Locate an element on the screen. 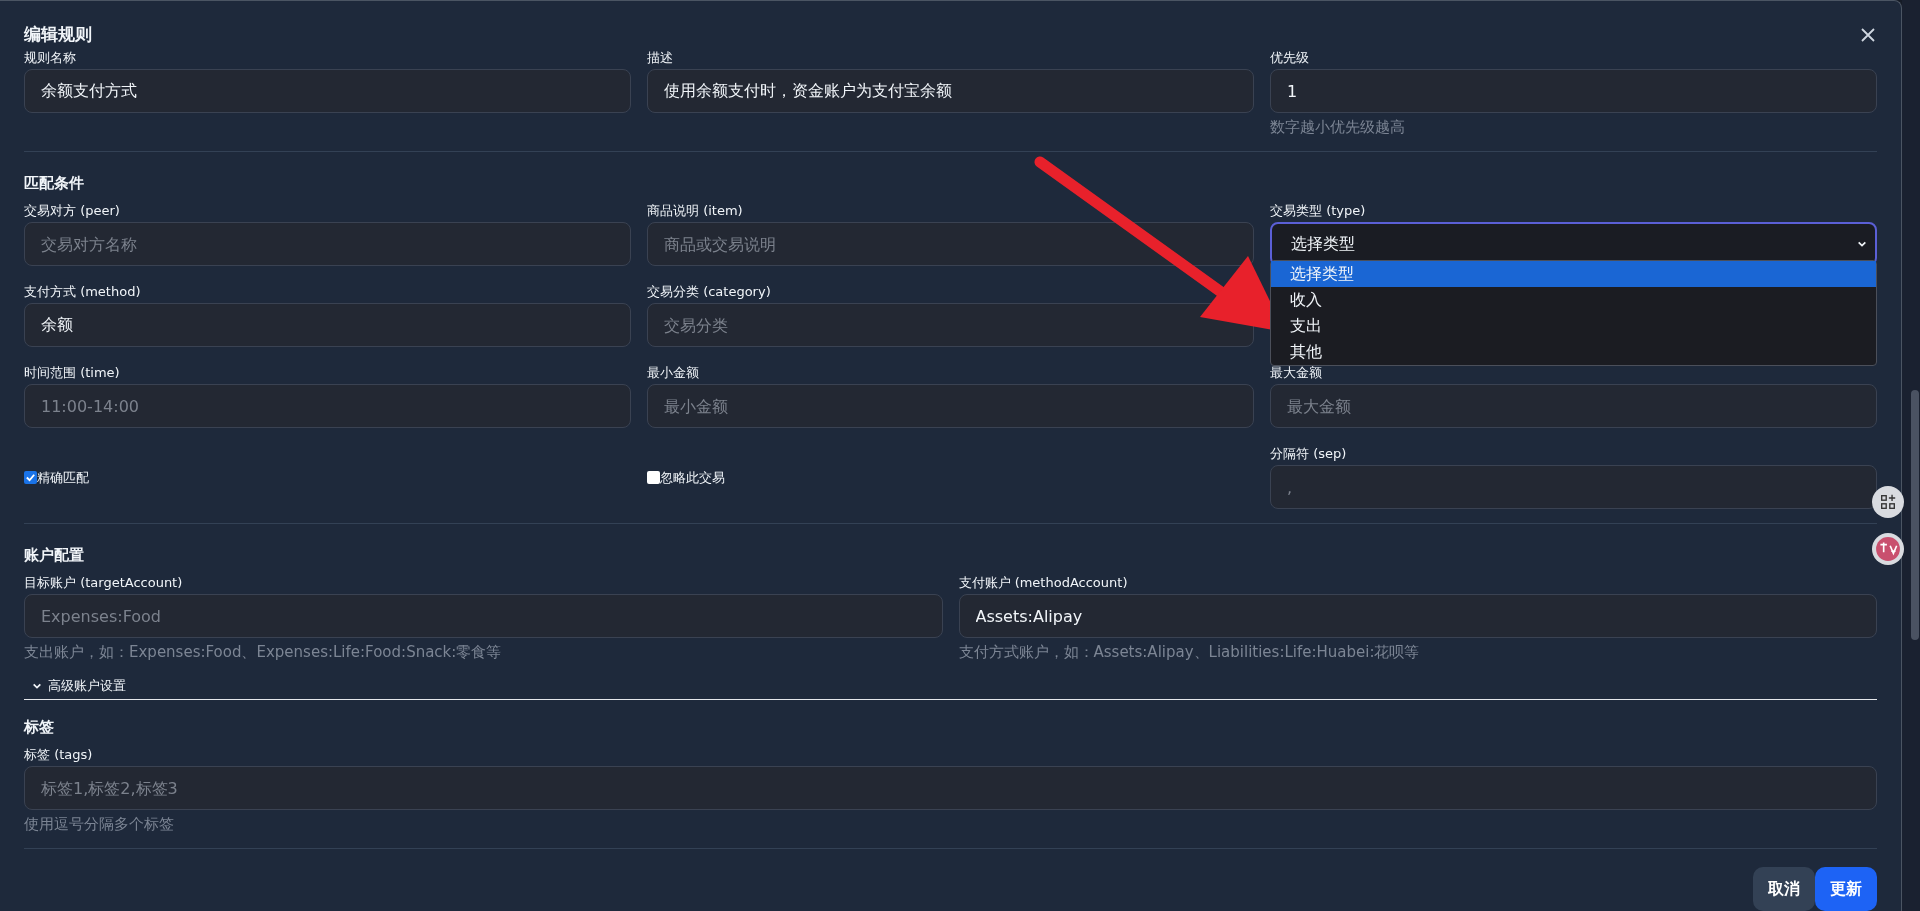  field-label: 最大金额 is located at coordinates (1296, 373).